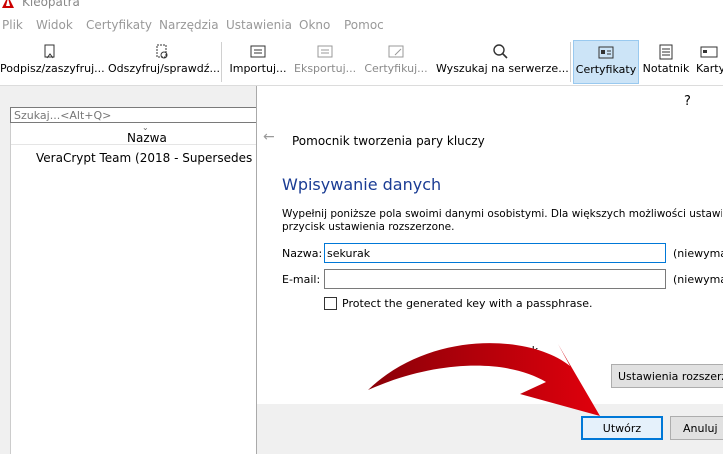 The image size is (723, 454). Describe the element at coordinates (162, 51) in the screenshot. I see `decrypt-verify-icon` at that location.